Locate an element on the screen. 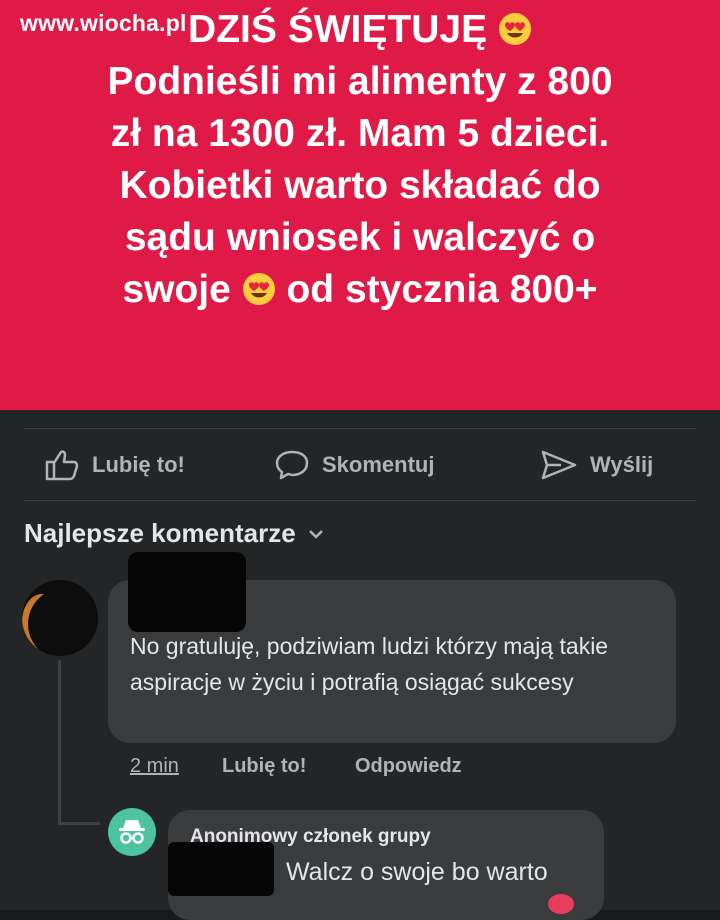 The height and width of the screenshot is (920, 720). thread-line-branch is located at coordinates (79, 823).